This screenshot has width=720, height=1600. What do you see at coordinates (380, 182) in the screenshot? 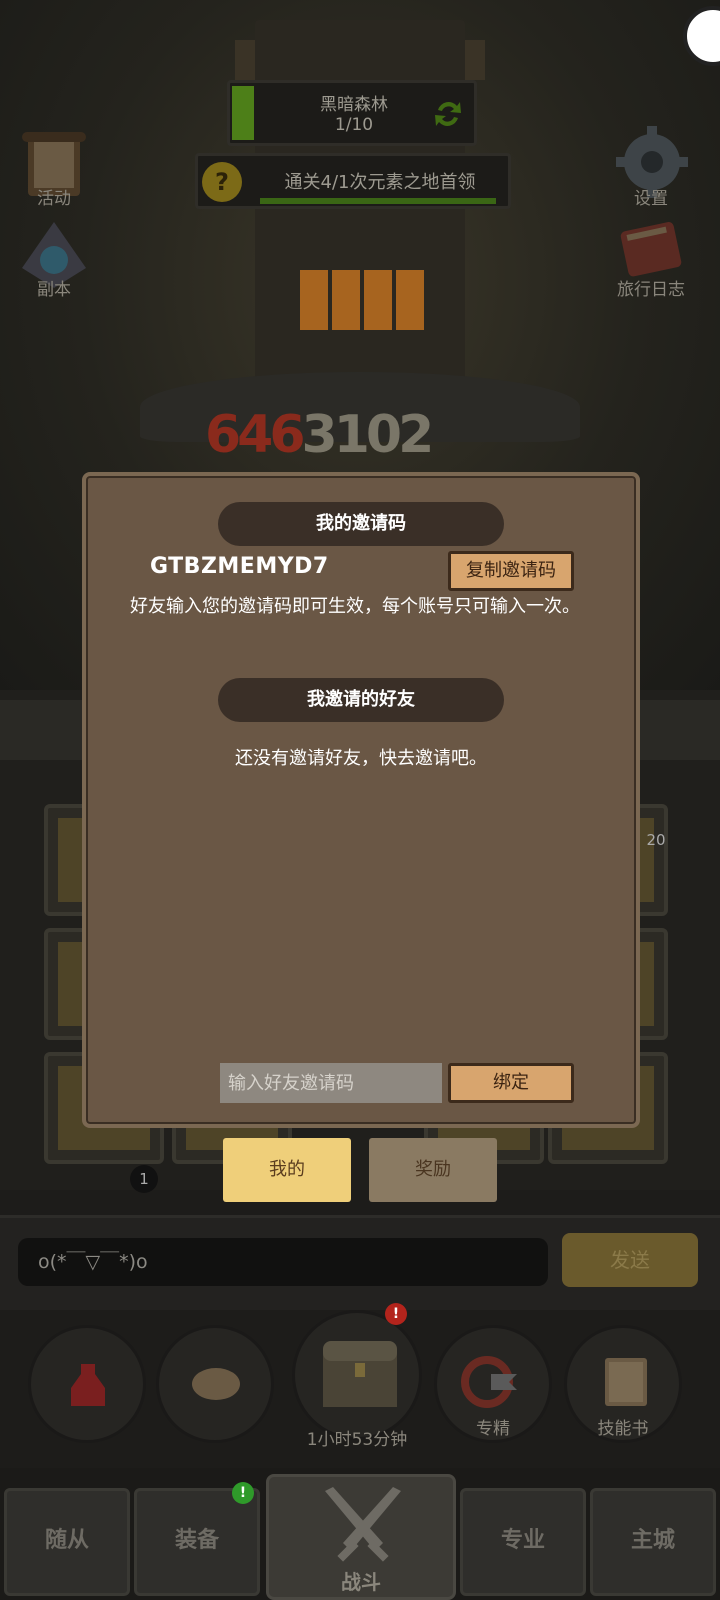
I see `quest-text: 通关4/1次元素之地首领` at bounding box center [380, 182].